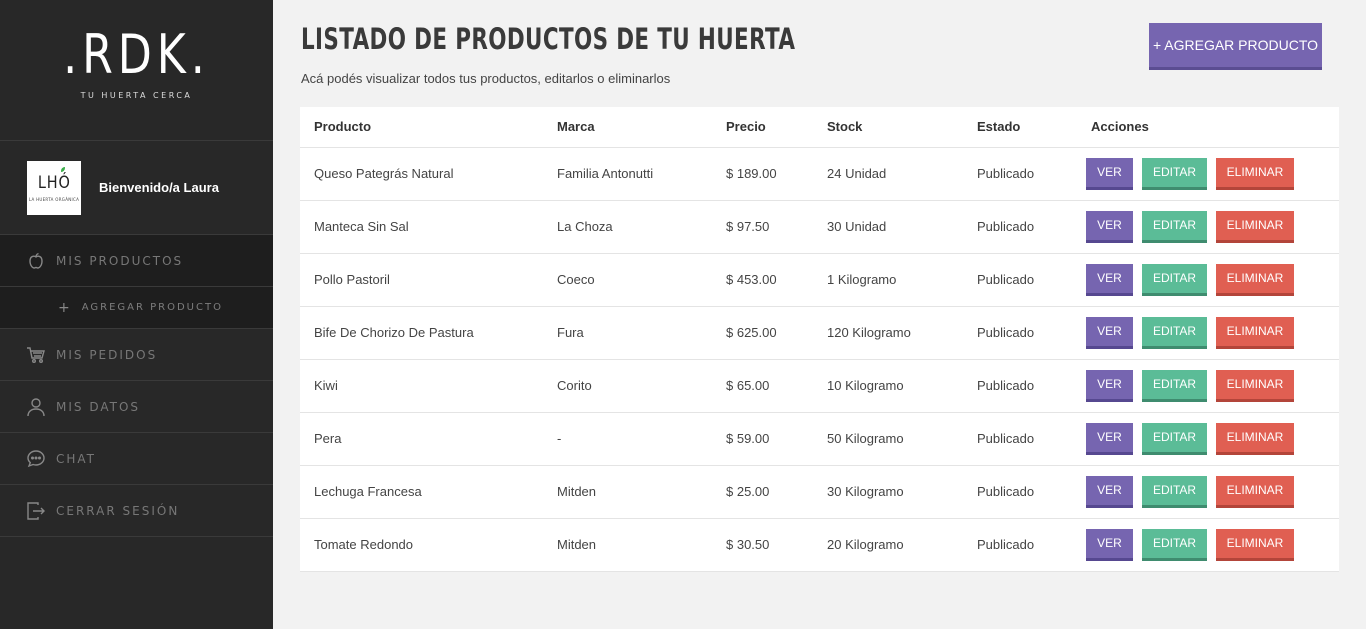 The image size is (1366, 629). What do you see at coordinates (54, 199) in the screenshot?
I see `avatar-subtext: LA HUERTA ORGÁNICA` at bounding box center [54, 199].